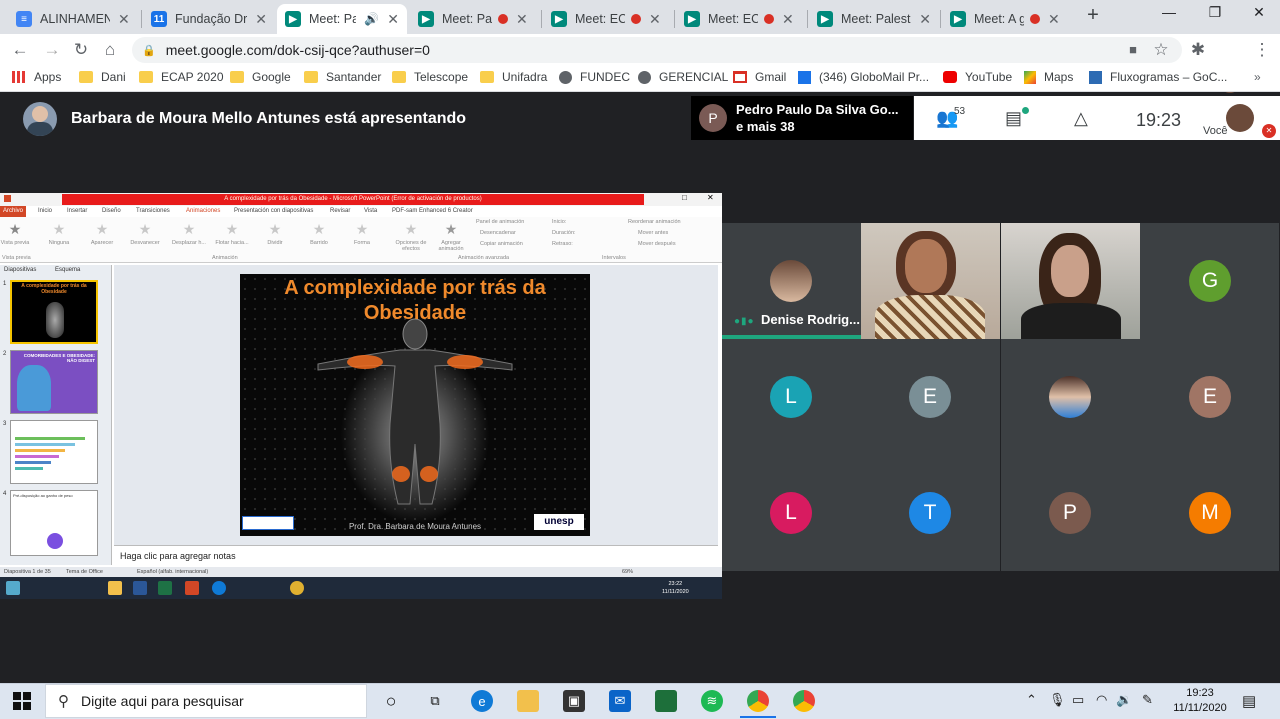 This screenshot has height=719, width=1280. I want to click on microphone-icon: 🎙, so click(1057, 700).